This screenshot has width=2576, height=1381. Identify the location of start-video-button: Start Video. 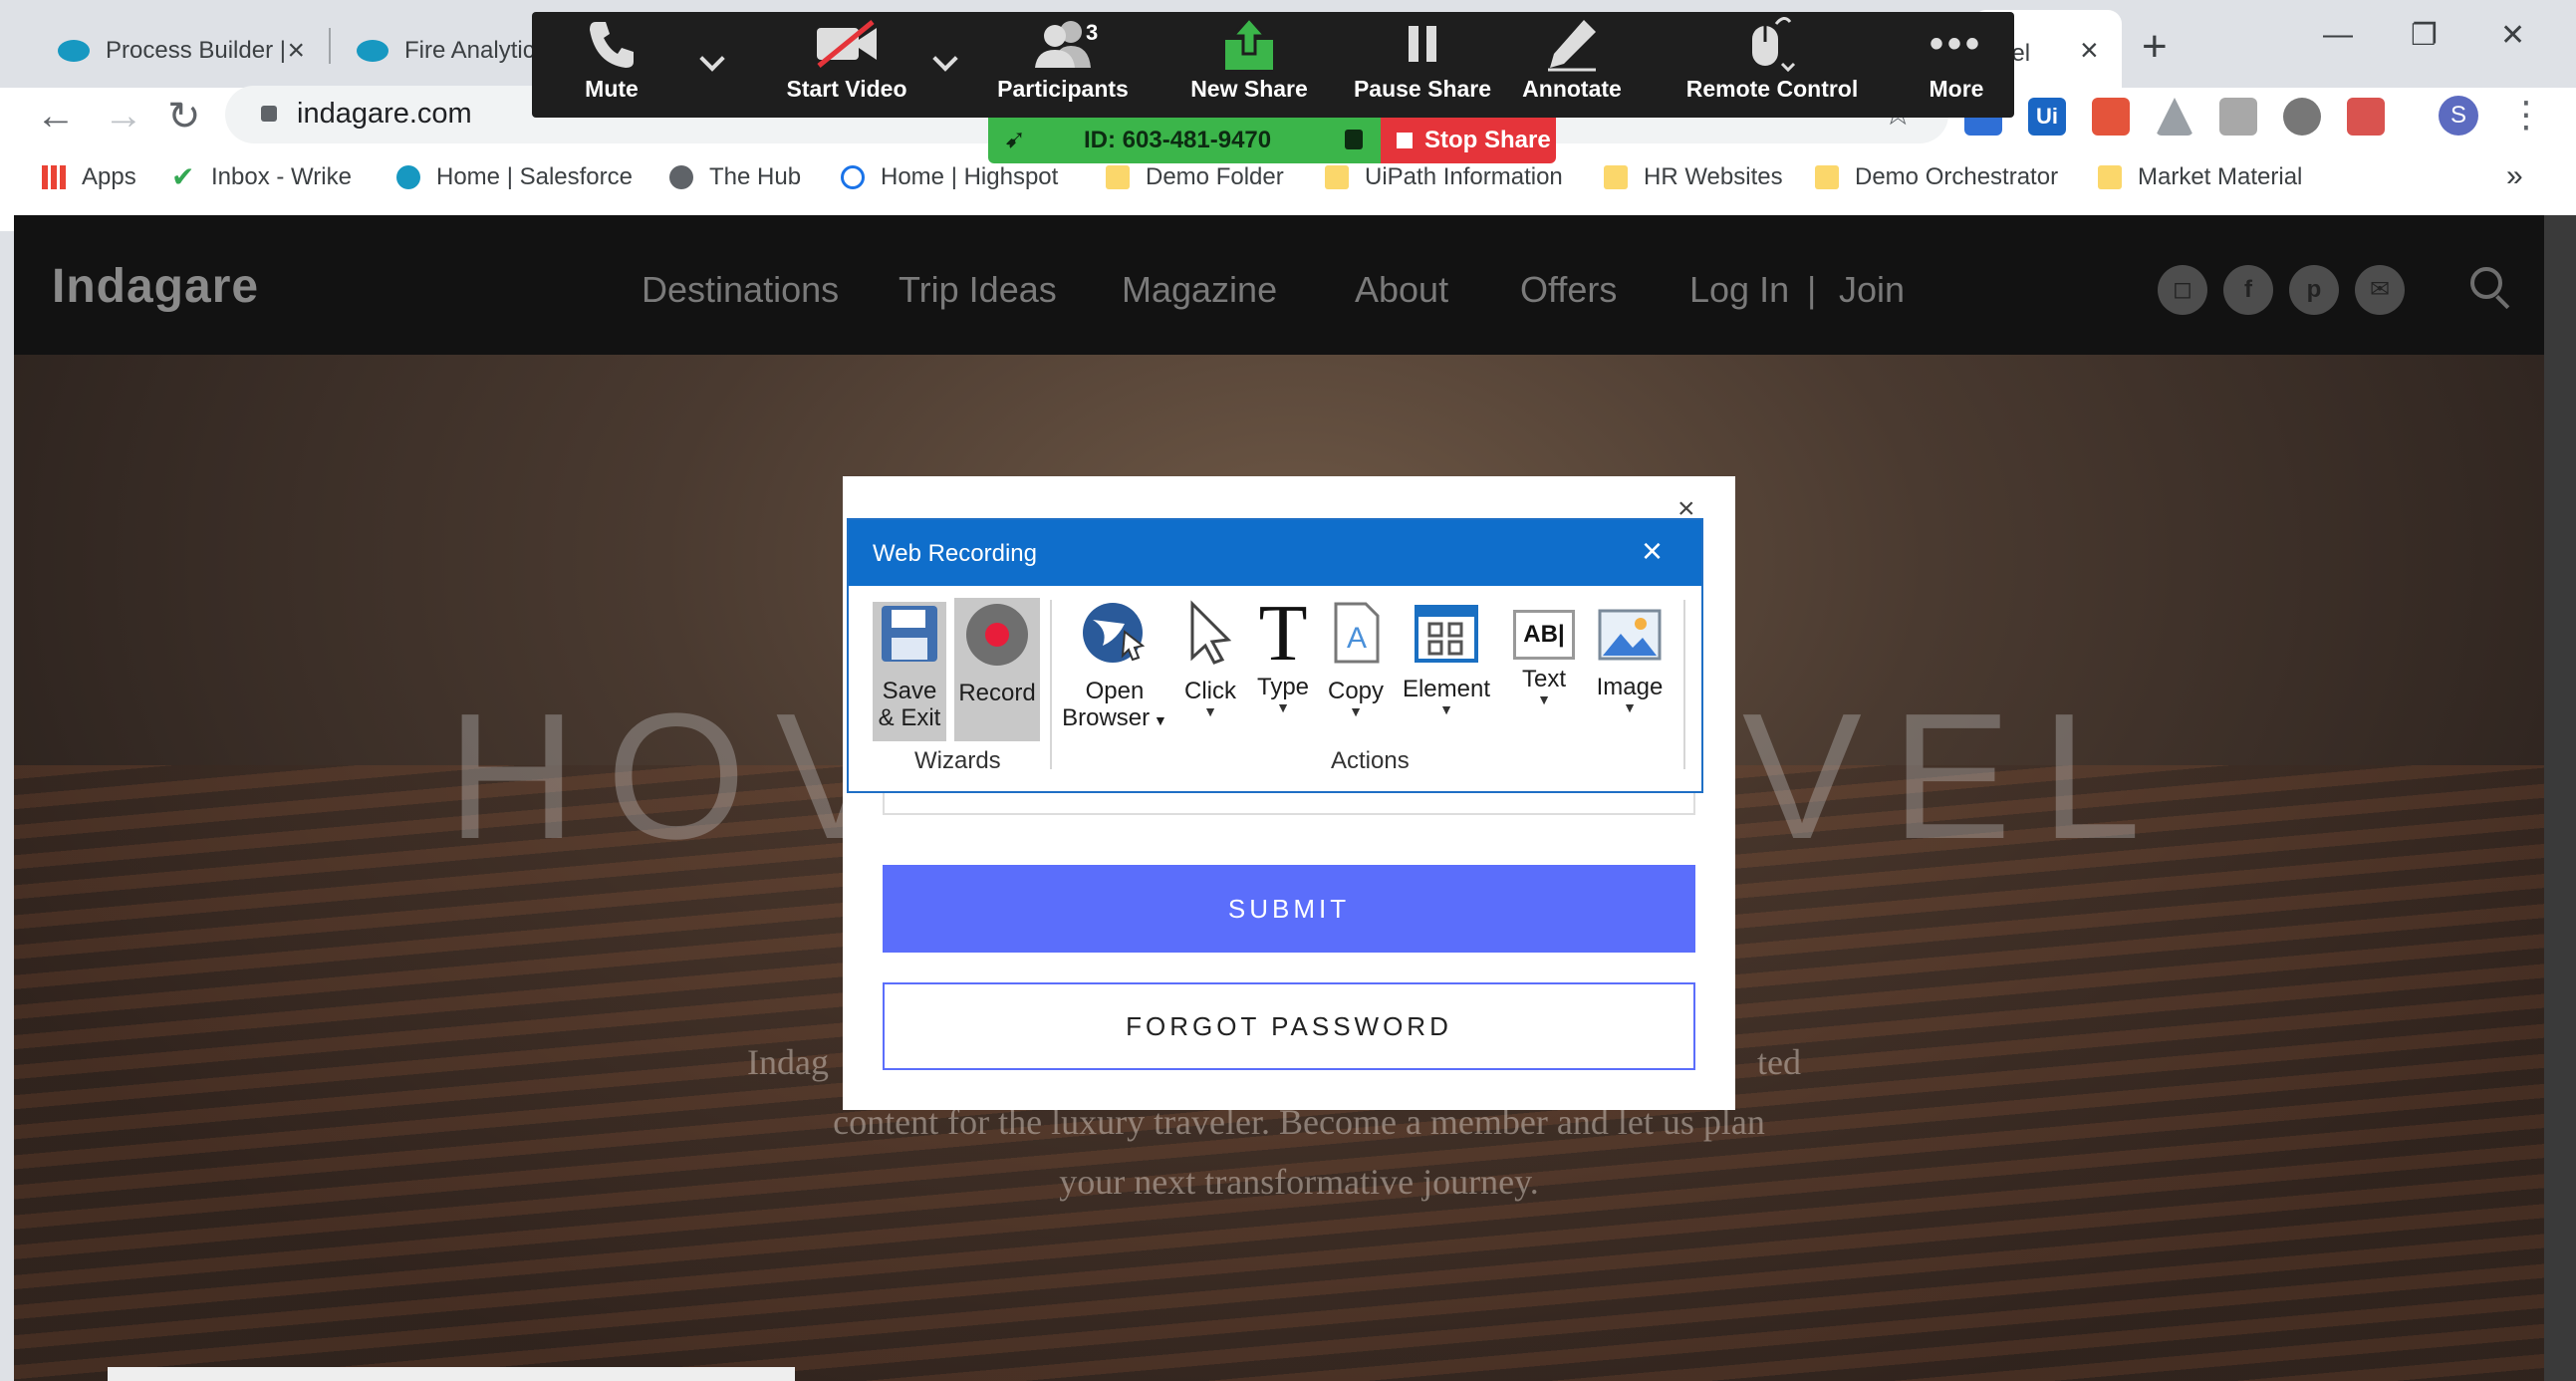
(846, 65).